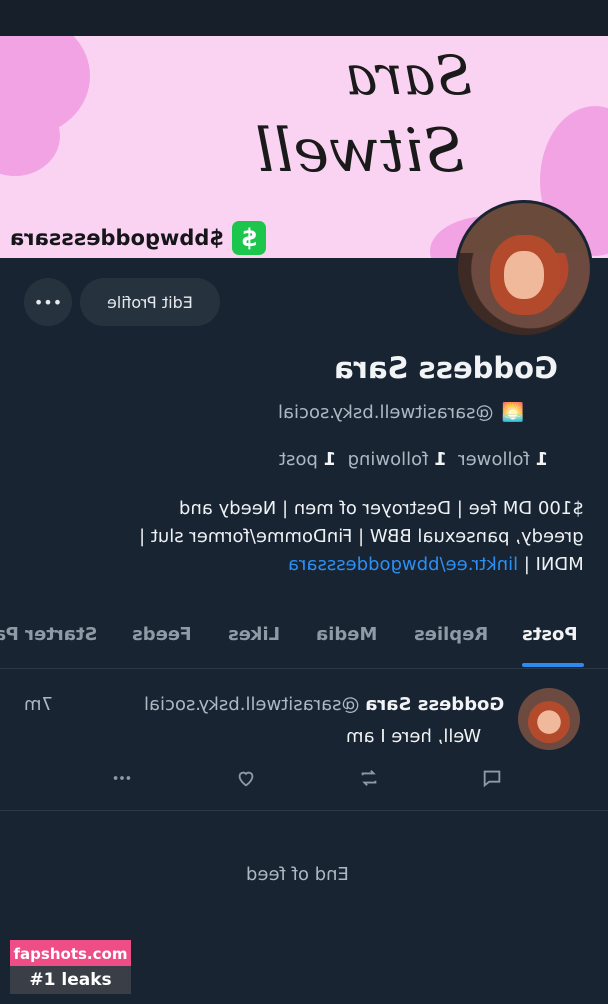  What do you see at coordinates (346, 634) in the screenshot?
I see `tab-media: Media` at bounding box center [346, 634].